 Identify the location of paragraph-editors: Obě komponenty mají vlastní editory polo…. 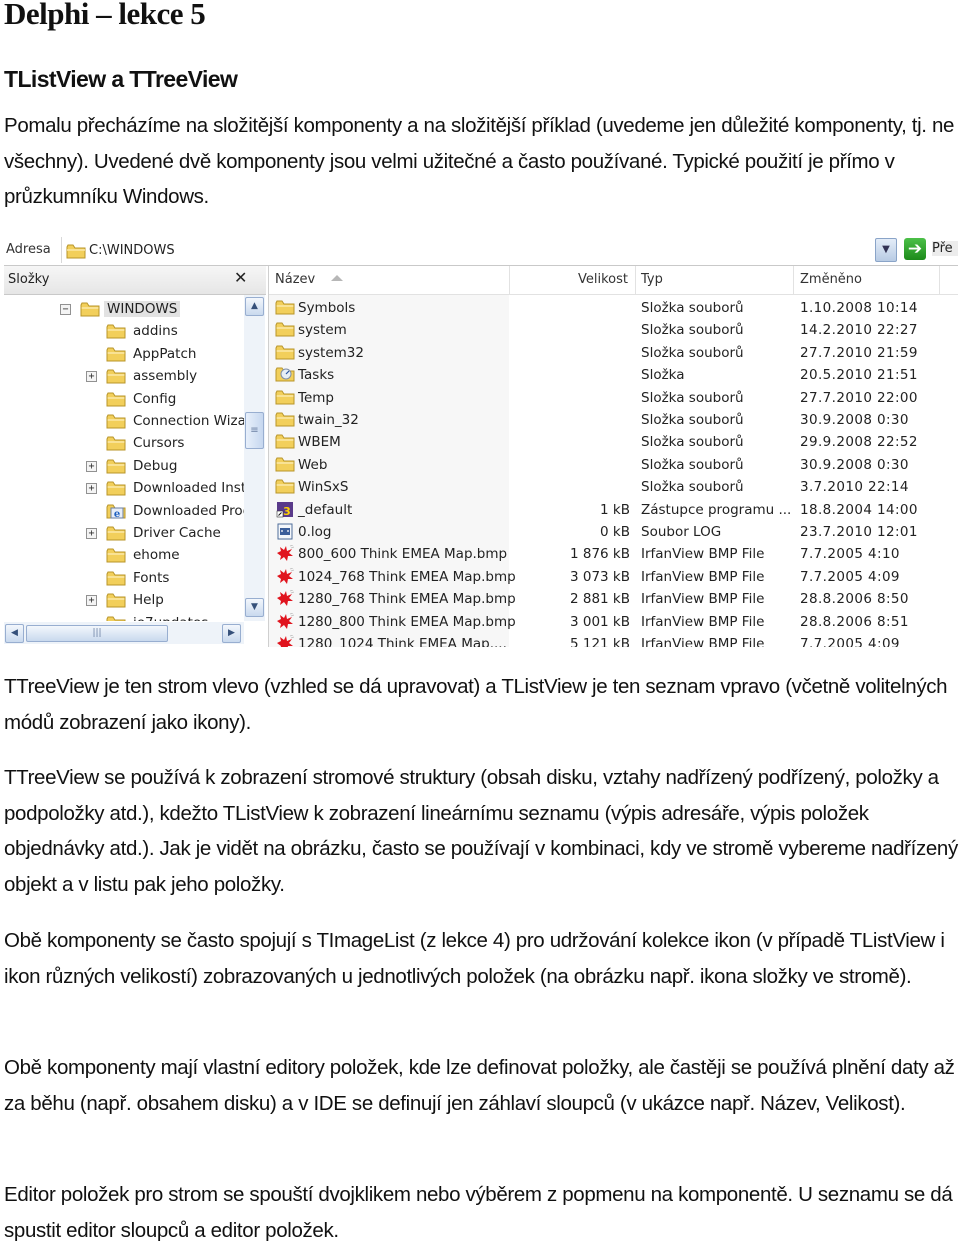
(479, 1085).